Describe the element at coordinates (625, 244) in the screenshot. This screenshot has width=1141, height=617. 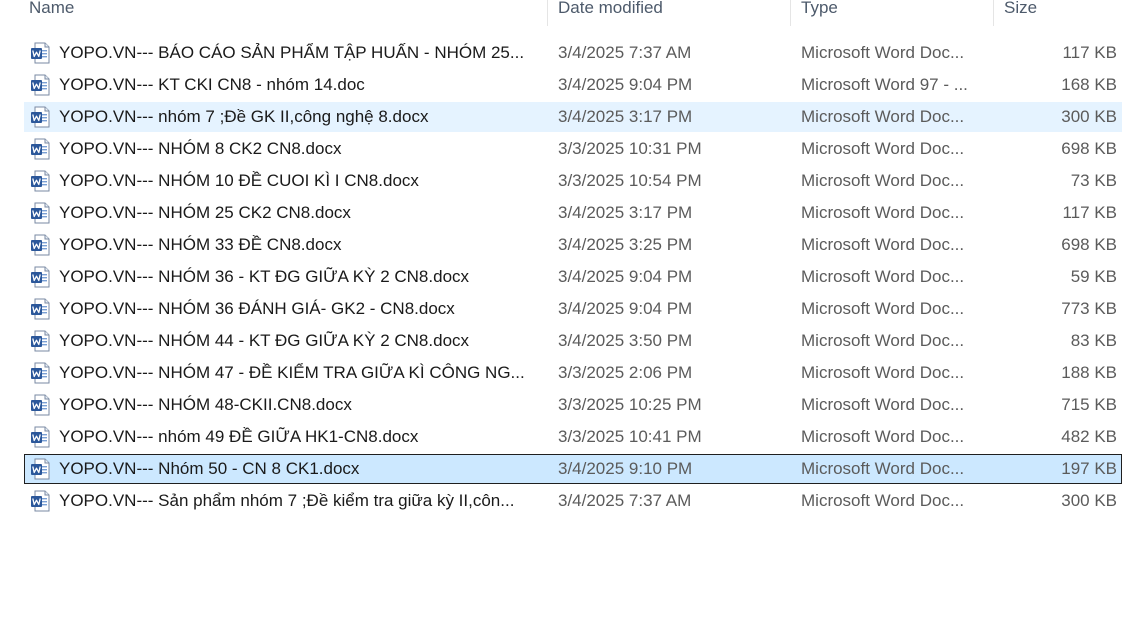
I see `file-date-modified: 3/4/2025 3:25 PM` at that location.